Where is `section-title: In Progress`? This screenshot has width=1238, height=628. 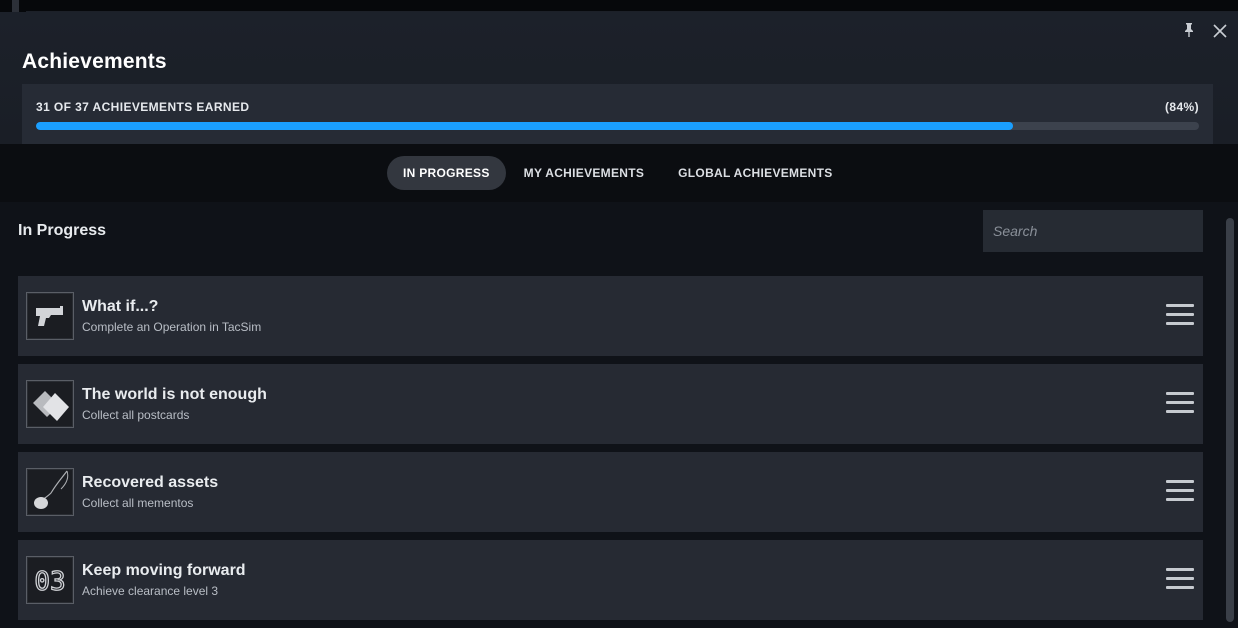
section-title: In Progress is located at coordinates (62, 230).